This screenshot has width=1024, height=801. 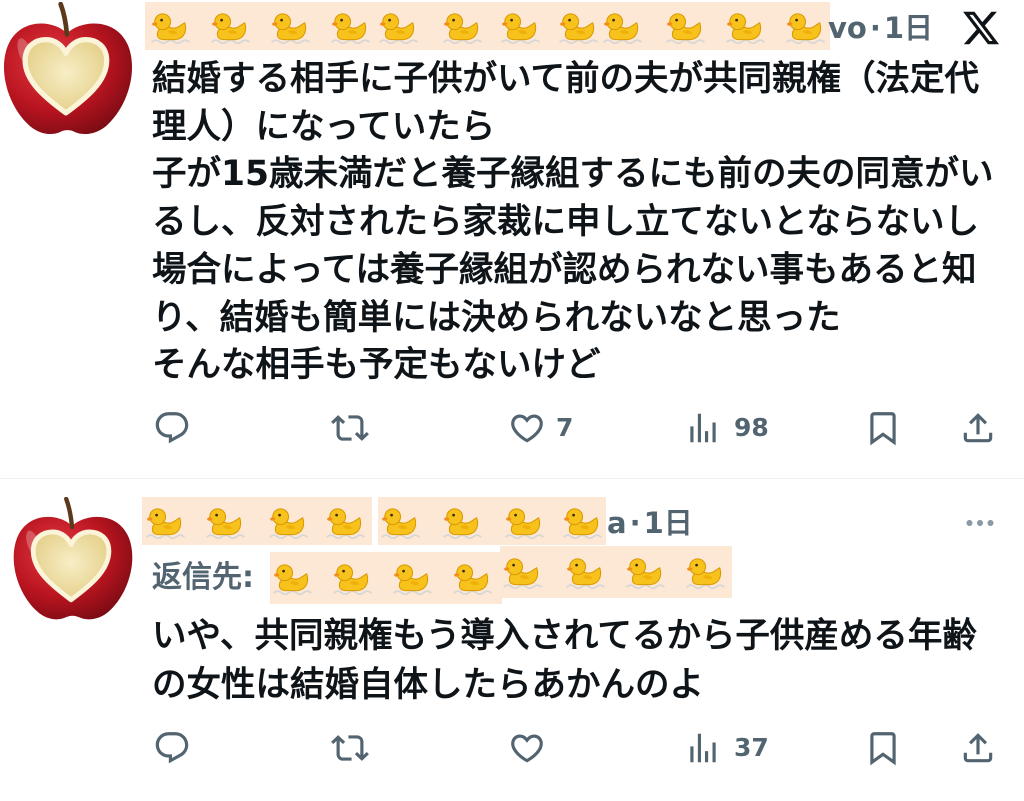 I want to click on reply-icon, so click(x=172, y=748).